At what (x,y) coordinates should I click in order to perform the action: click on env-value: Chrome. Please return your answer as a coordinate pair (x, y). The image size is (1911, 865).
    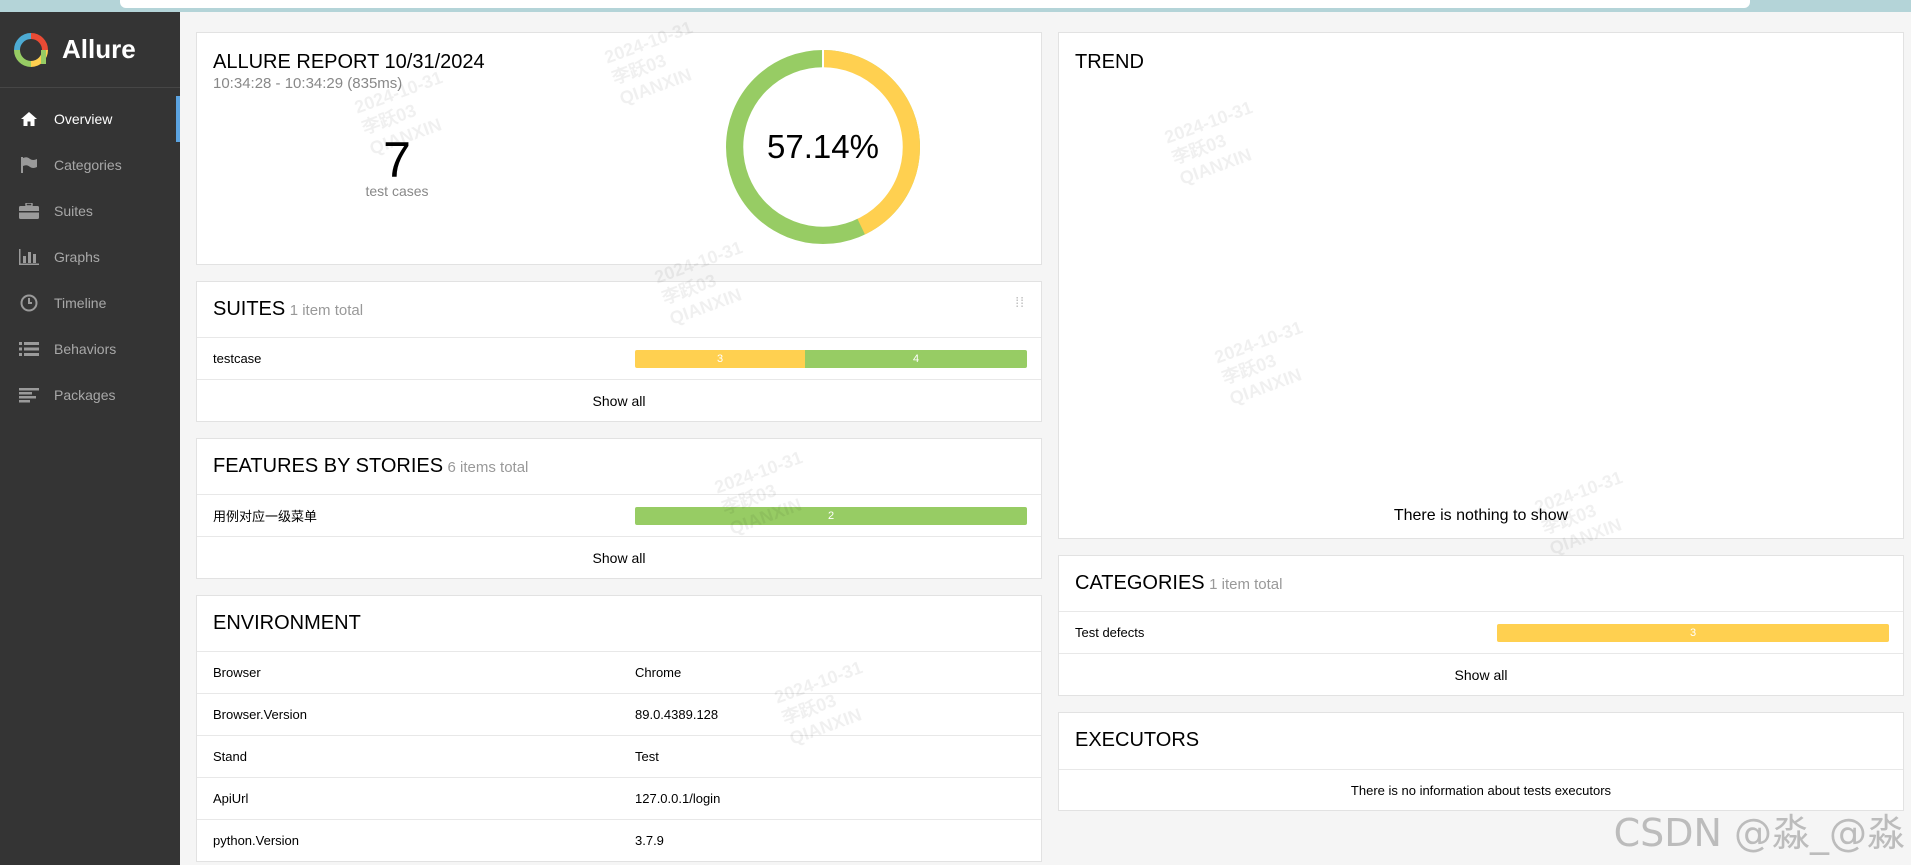
    Looking at the image, I should click on (658, 672).